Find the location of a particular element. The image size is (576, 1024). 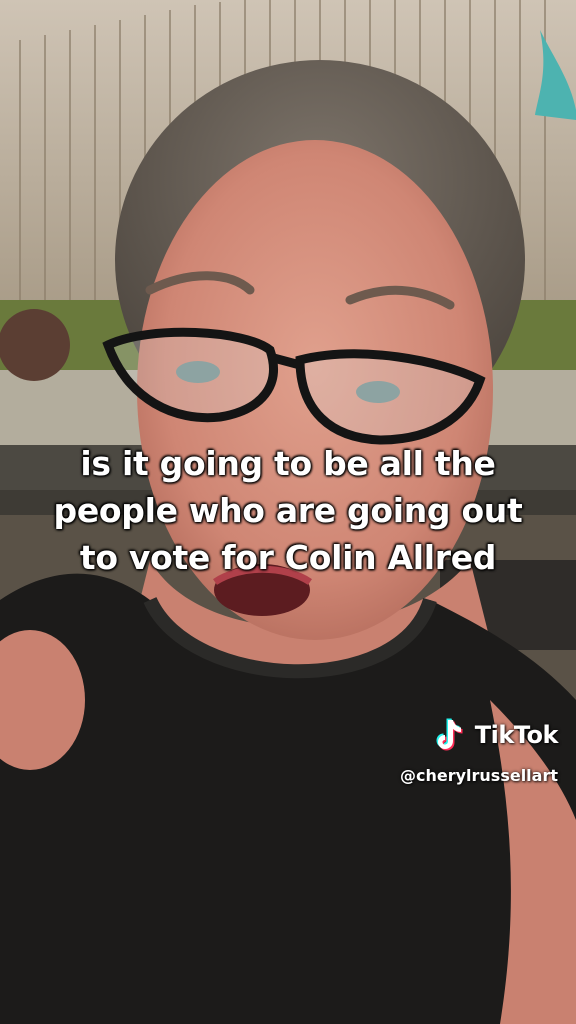

caption-line: to vote for Colin Allred is located at coordinates (288, 557).